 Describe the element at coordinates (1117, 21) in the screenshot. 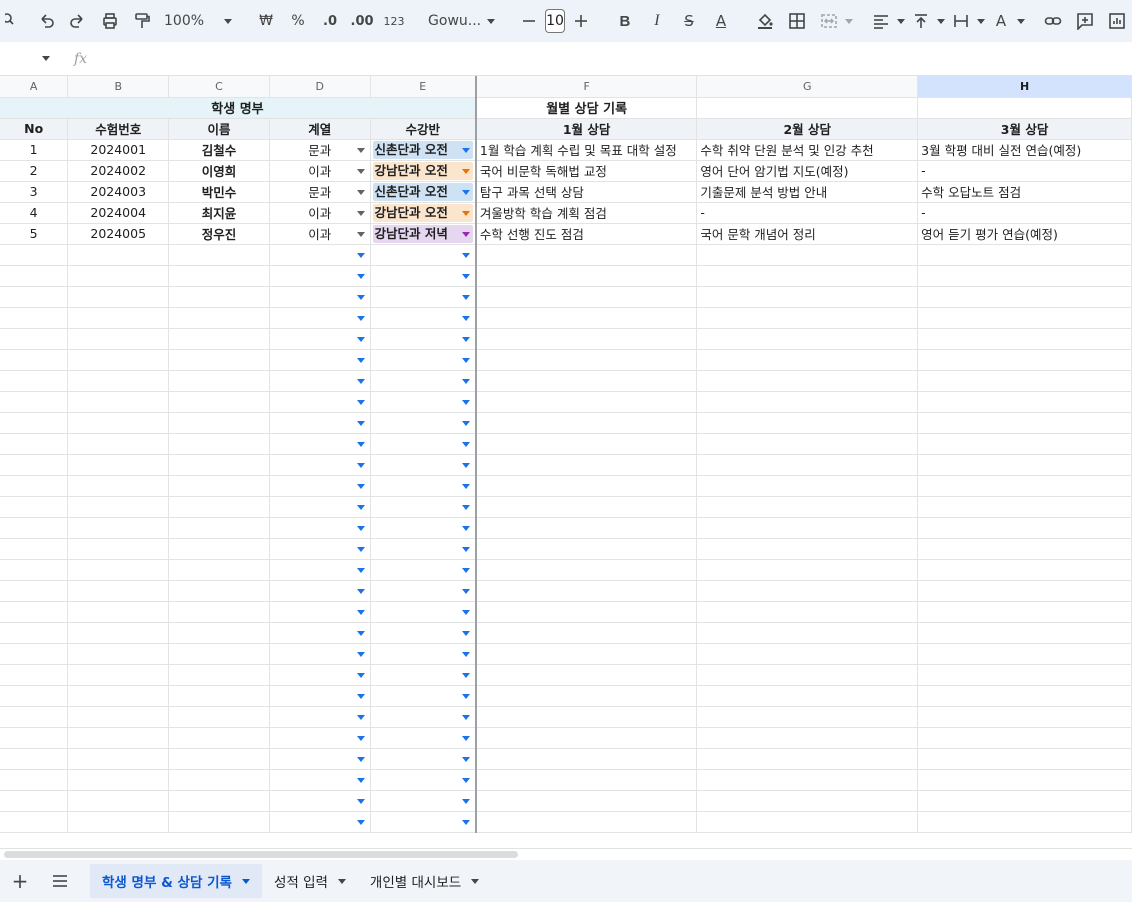

I see `insert-chart-icon` at that location.